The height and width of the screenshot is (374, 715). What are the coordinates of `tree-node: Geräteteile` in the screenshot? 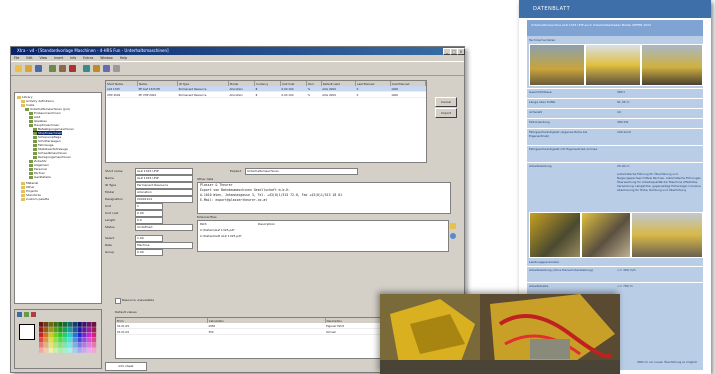 It's located at (40, 177).